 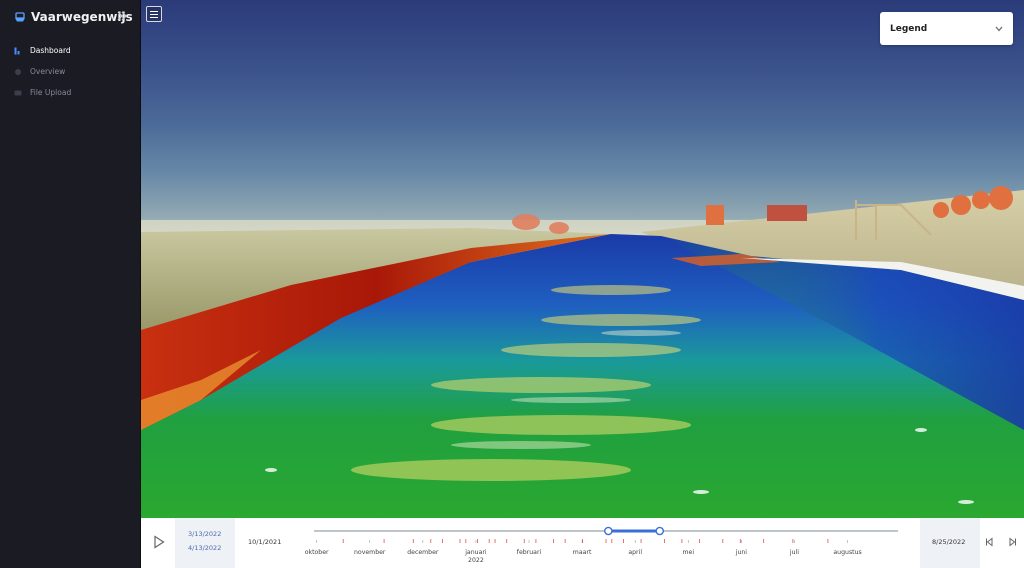 What do you see at coordinates (529, 552) in the screenshot?
I see `month-label: februari` at bounding box center [529, 552].